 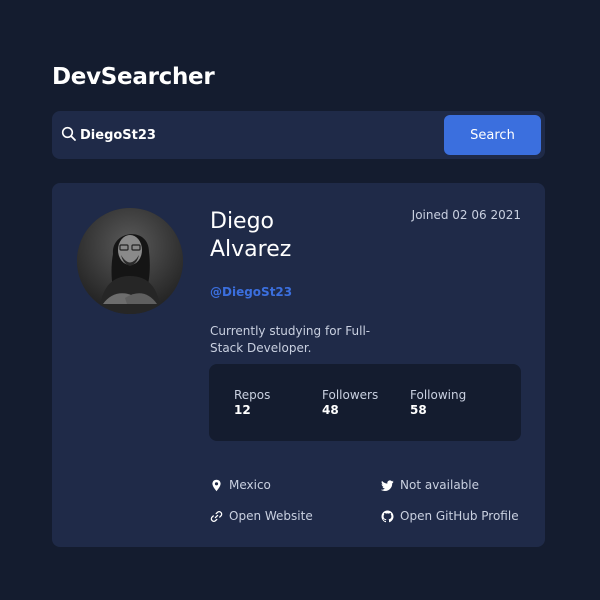 What do you see at coordinates (250, 485) in the screenshot?
I see `location-text: Mexico` at bounding box center [250, 485].